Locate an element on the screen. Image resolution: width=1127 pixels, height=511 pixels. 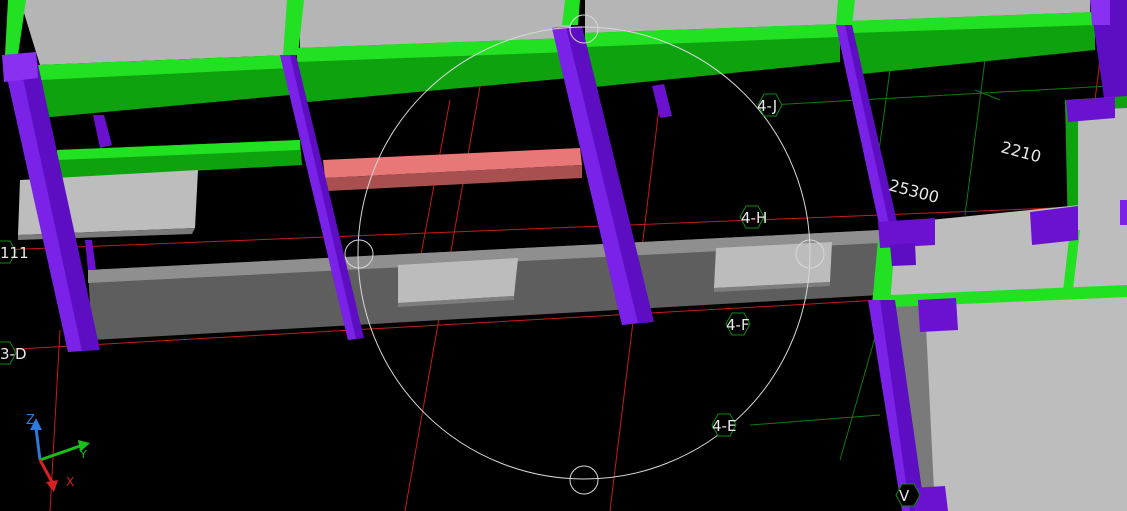
orbit-handle-bottom is located at coordinates (584, 480).